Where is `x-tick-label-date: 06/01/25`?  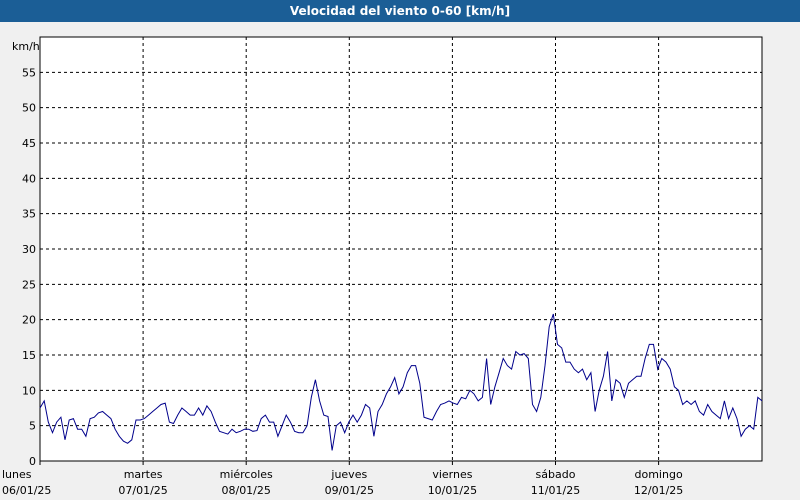
x-tick-label-date: 06/01/25 is located at coordinates (26, 490).